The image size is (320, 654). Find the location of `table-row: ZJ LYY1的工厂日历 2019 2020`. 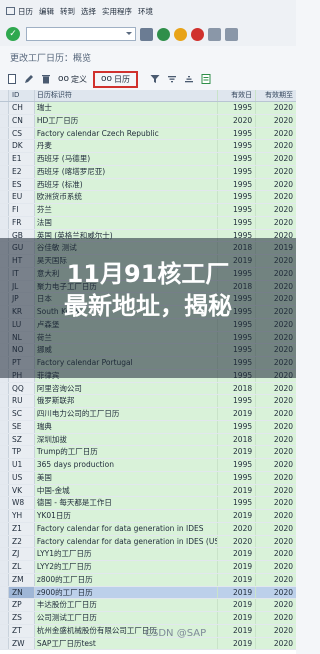

table-row: ZJ LYY1的工厂日历 2019 2020 is located at coordinates (148, 554).